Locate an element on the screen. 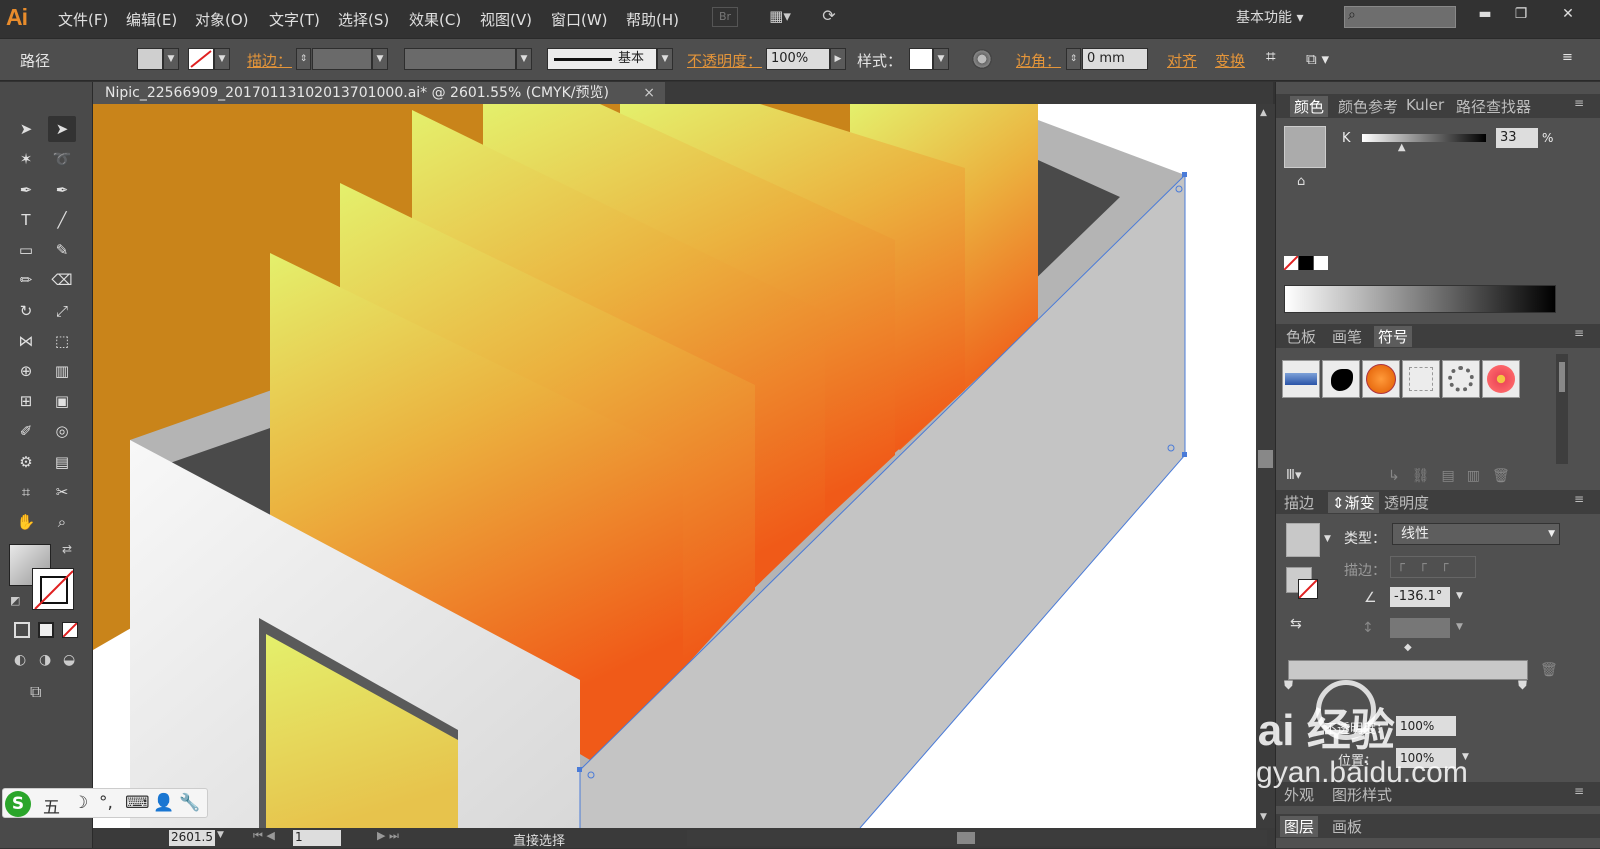  gradient-preview-swatch is located at coordinates (1303, 540).